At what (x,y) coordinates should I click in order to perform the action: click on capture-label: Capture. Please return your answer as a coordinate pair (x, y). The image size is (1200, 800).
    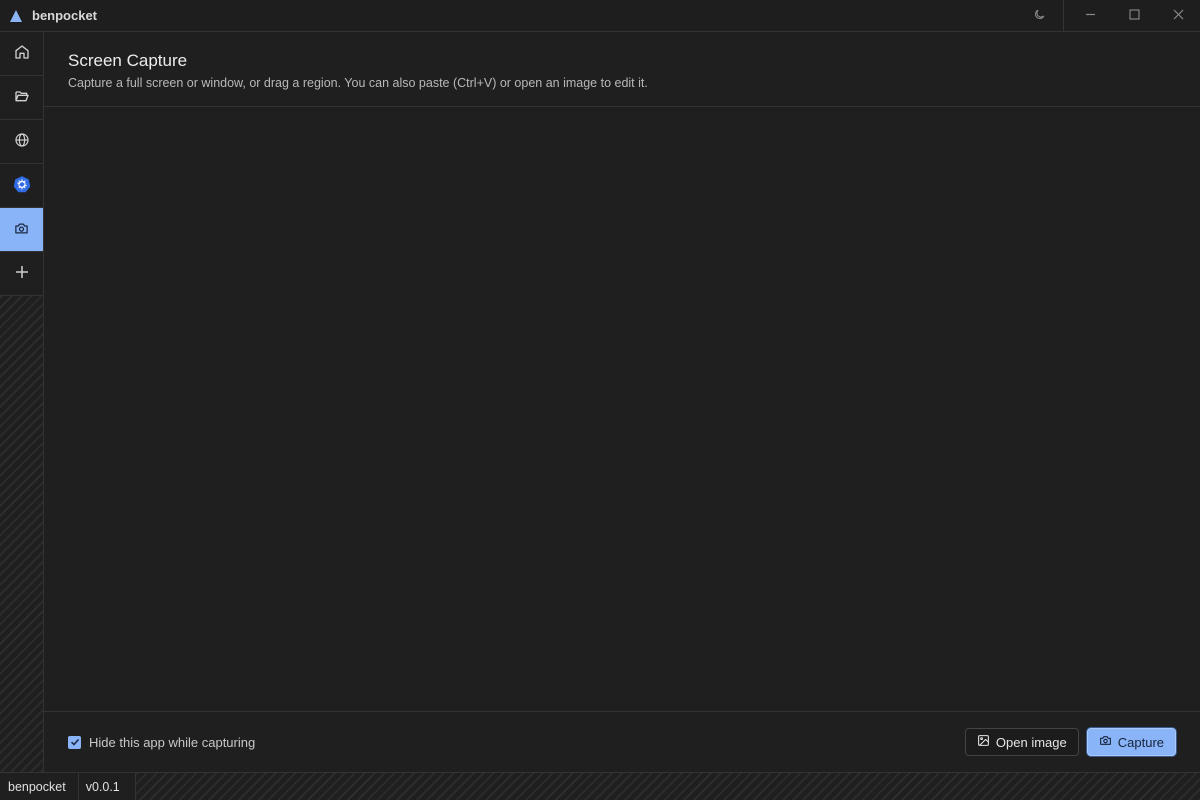
    Looking at the image, I should click on (1140, 742).